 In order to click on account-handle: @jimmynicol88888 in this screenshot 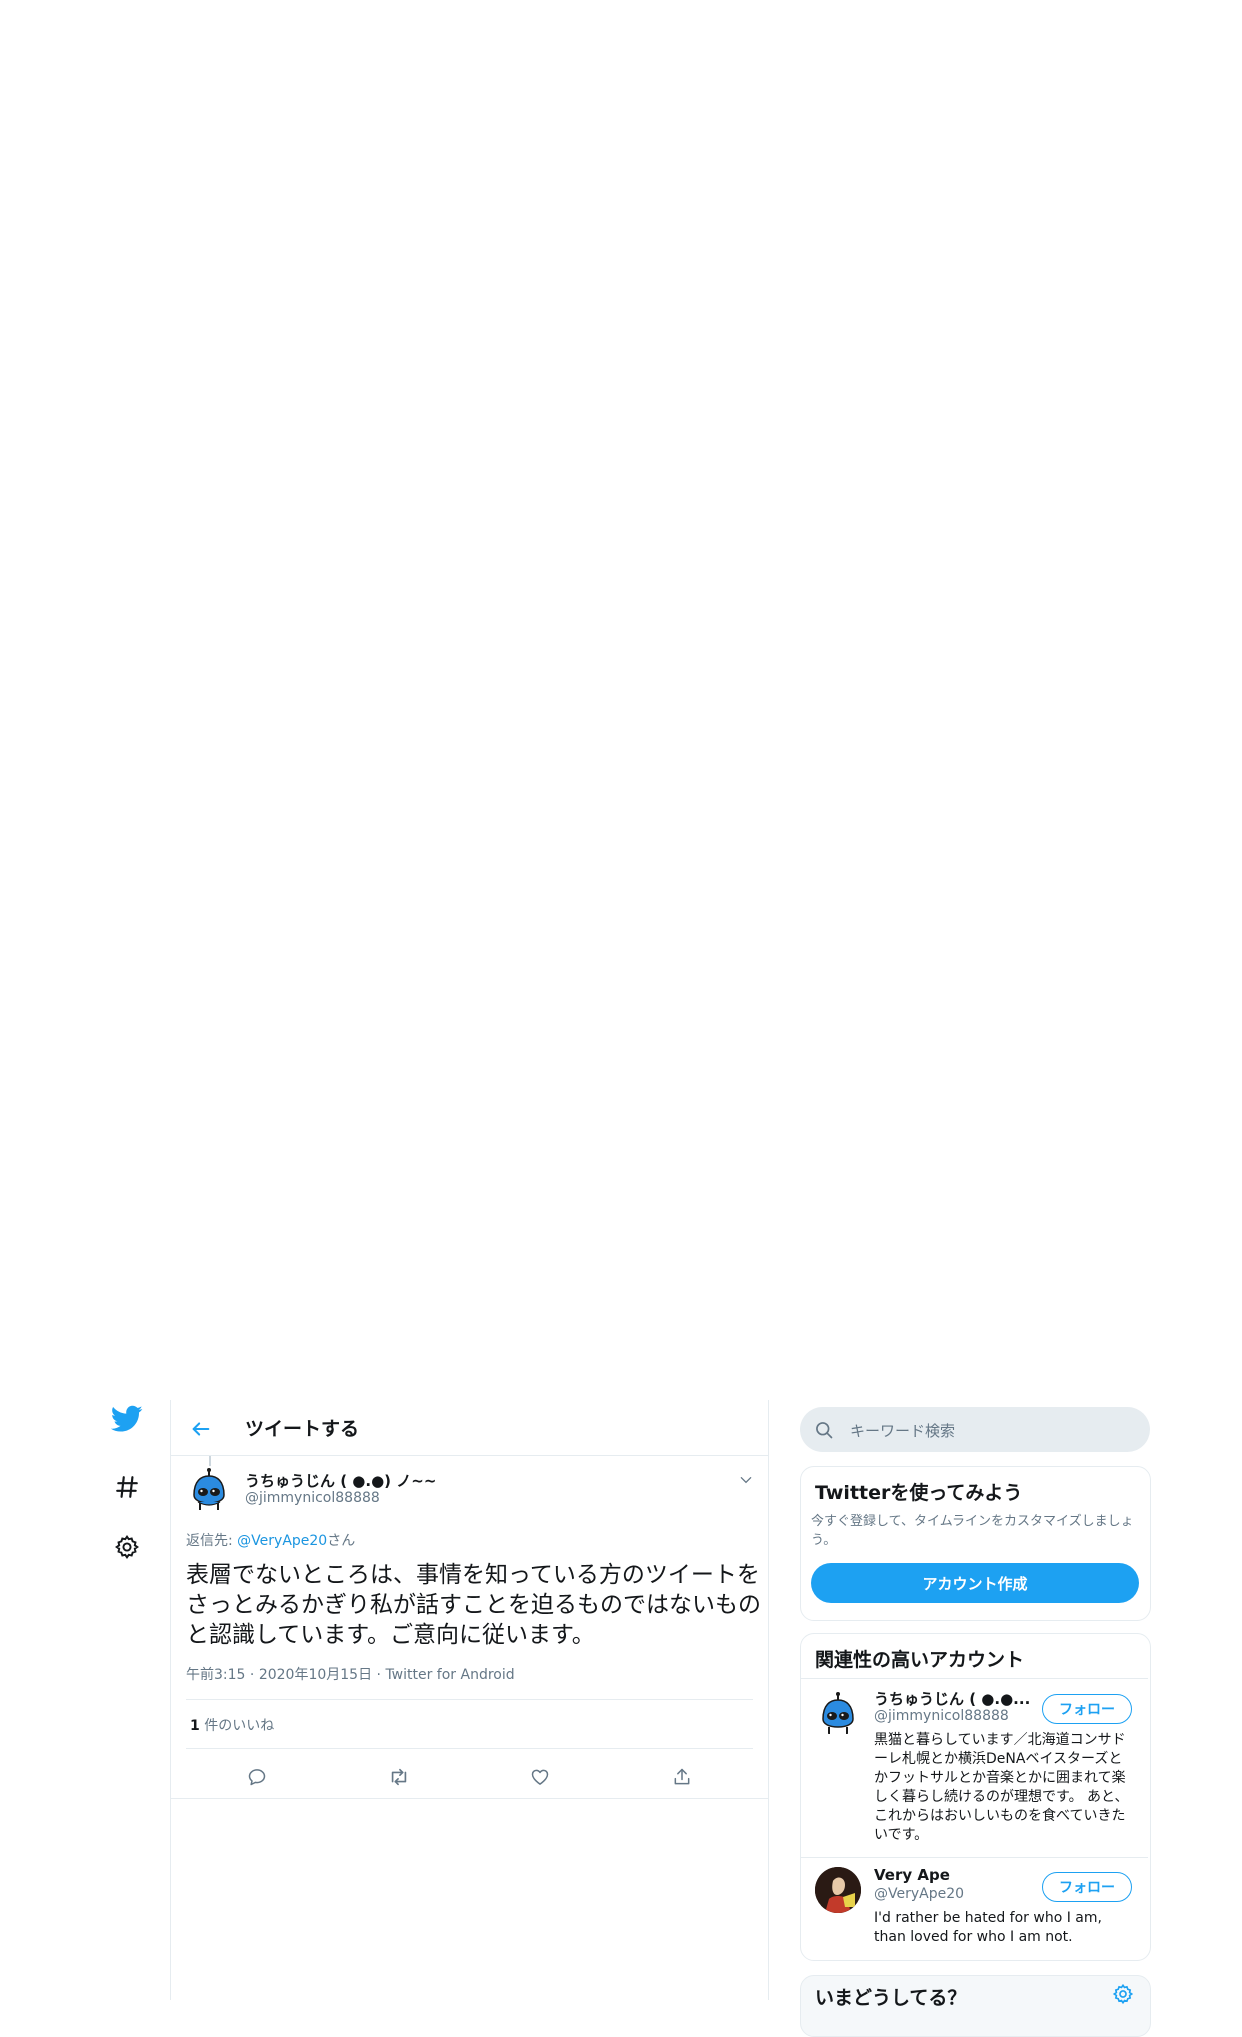, I will do `click(941, 1716)`.